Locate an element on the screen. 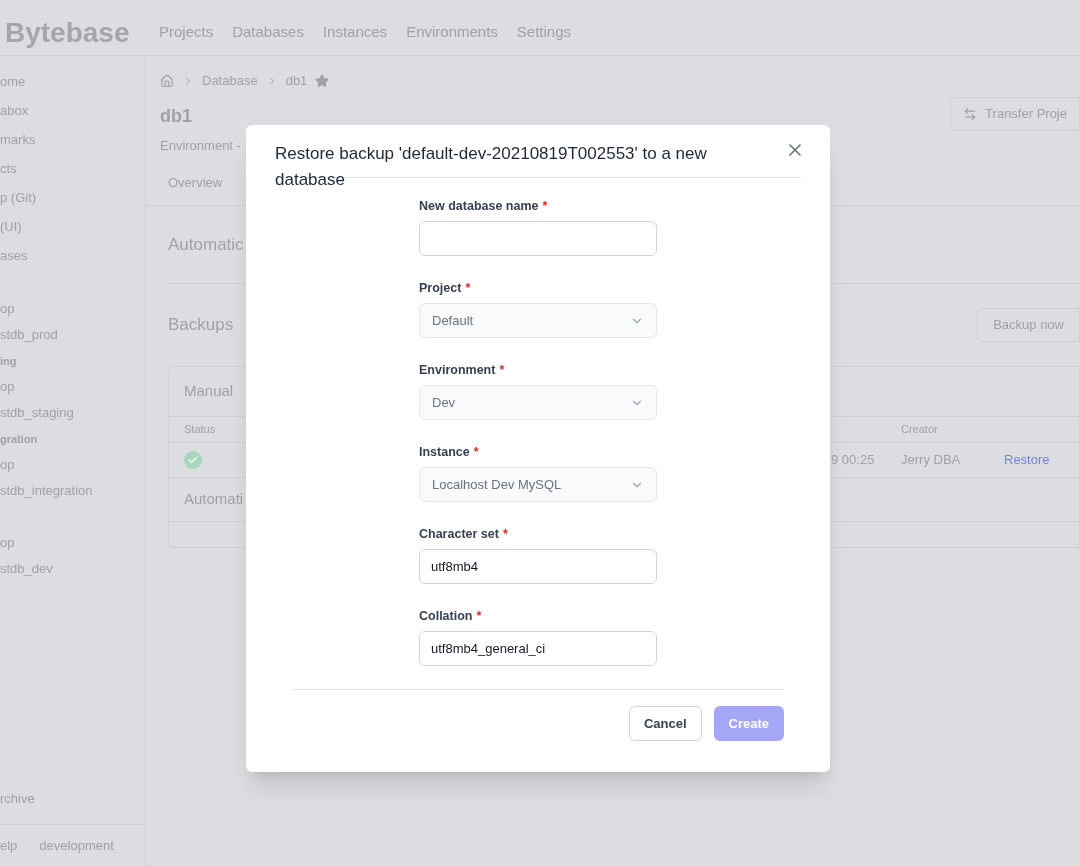  field-label: Character set is located at coordinates (459, 534).